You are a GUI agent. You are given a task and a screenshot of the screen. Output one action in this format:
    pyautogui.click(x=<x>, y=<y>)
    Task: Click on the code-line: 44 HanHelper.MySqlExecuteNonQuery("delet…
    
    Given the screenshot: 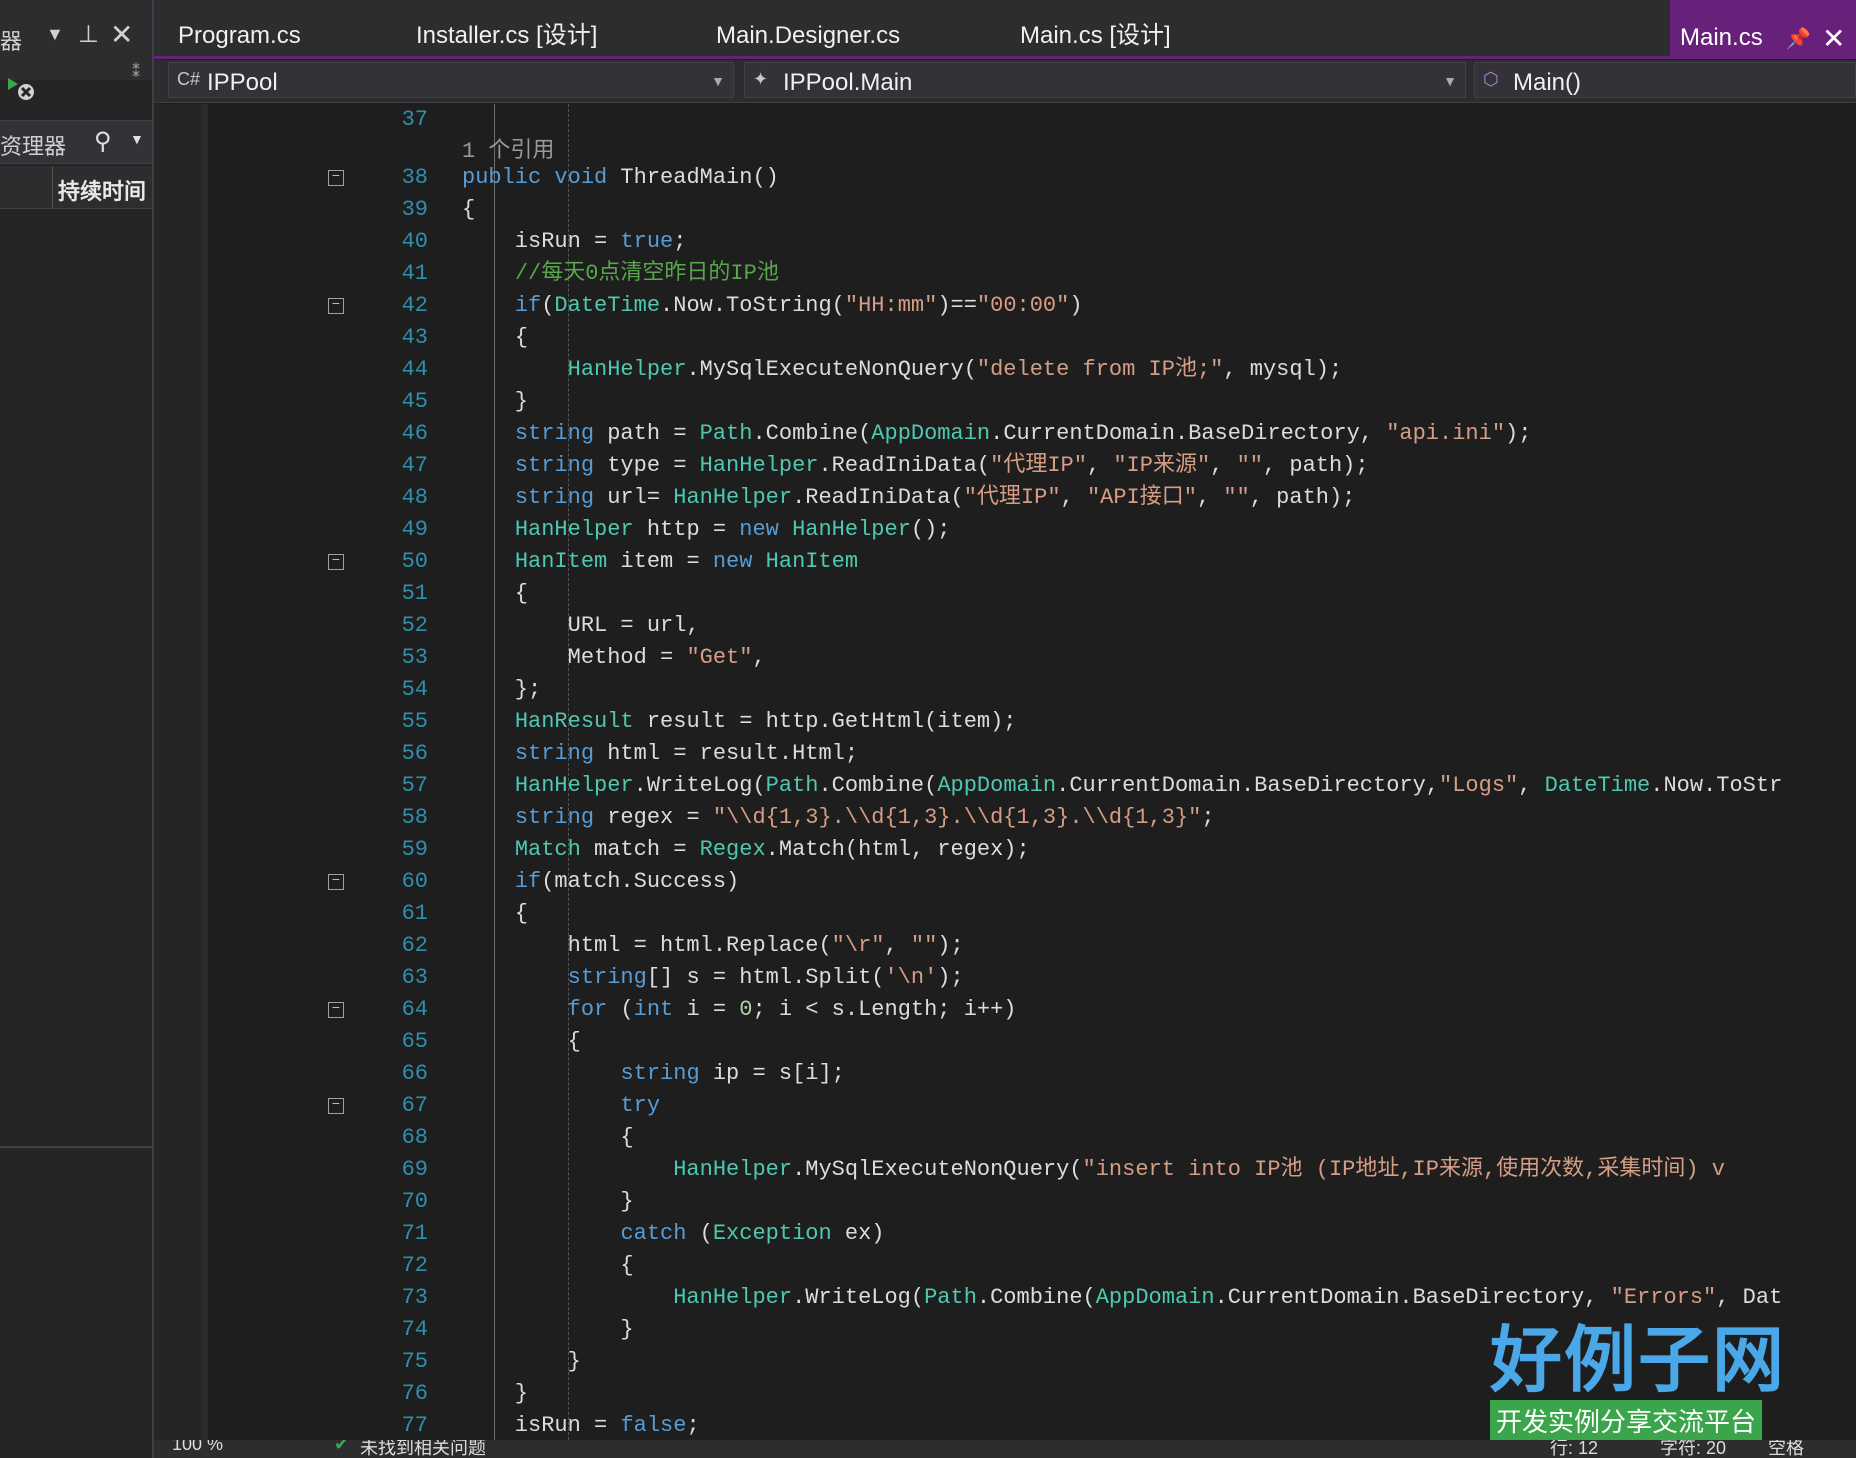 What is the action you would take?
    pyautogui.click(x=1005, y=370)
    